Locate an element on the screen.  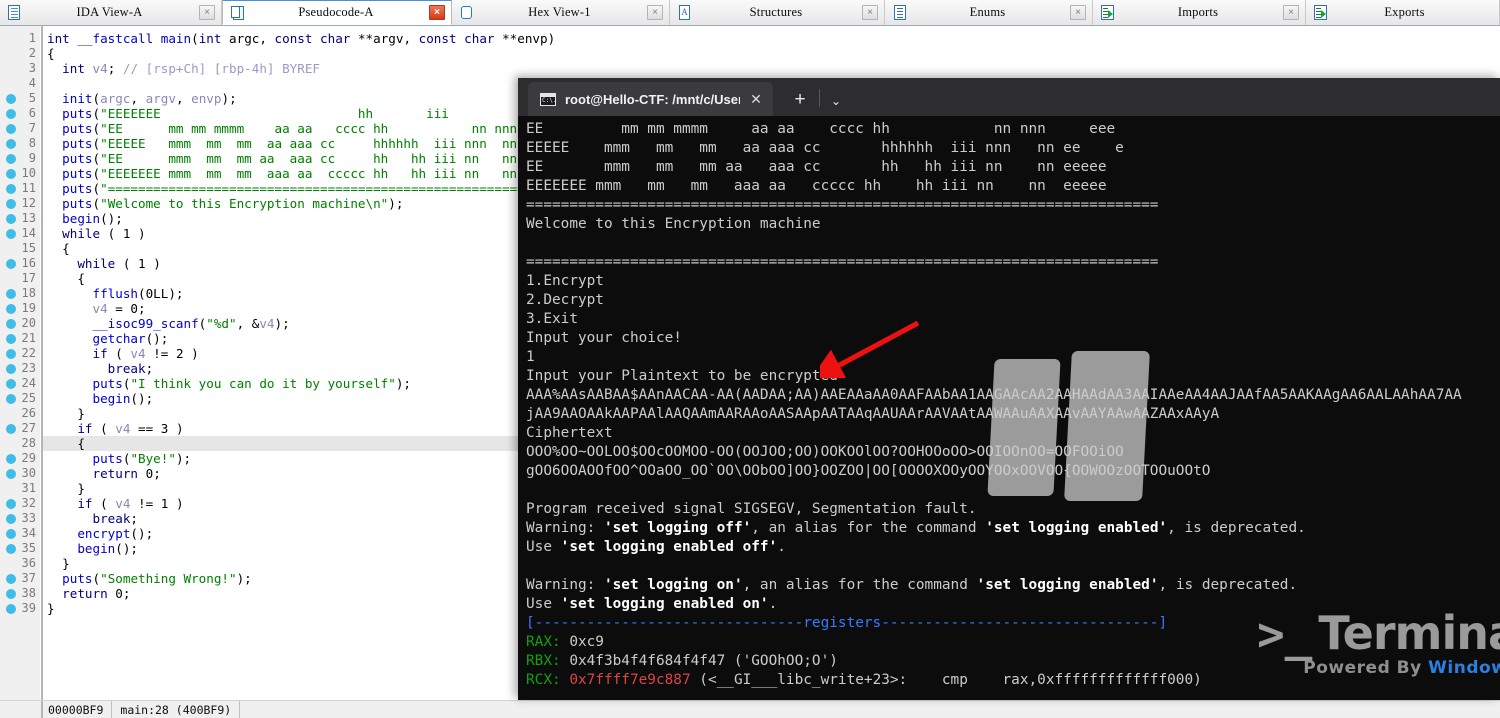
line-number: 27 is located at coordinates (28, 428).